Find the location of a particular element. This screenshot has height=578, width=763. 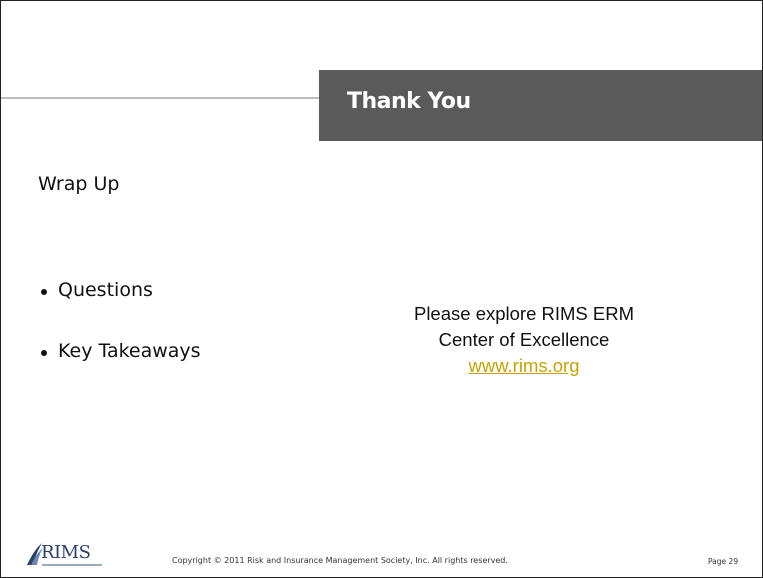

bullet-item-key-takeaways: Key Takeaways is located at coordinates (121, 370).